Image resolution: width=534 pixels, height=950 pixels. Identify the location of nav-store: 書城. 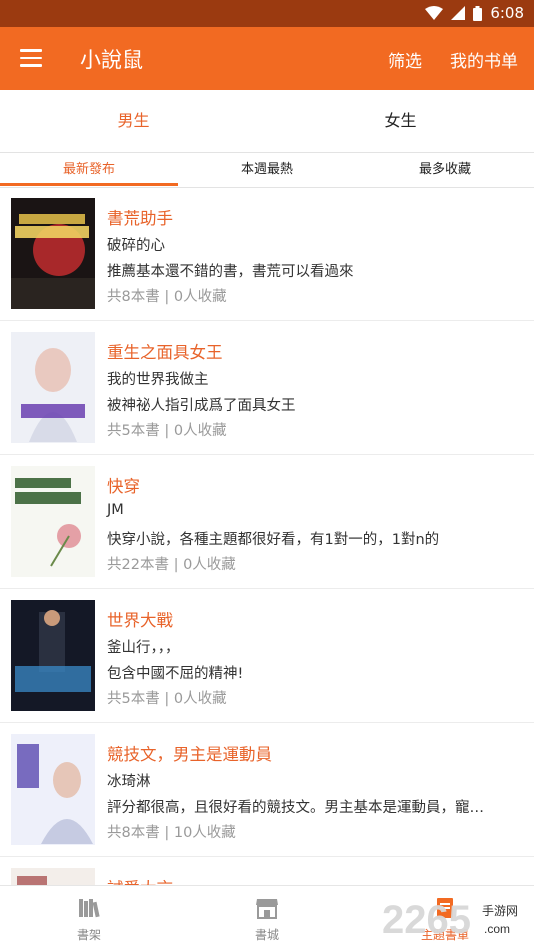
(267, 918).